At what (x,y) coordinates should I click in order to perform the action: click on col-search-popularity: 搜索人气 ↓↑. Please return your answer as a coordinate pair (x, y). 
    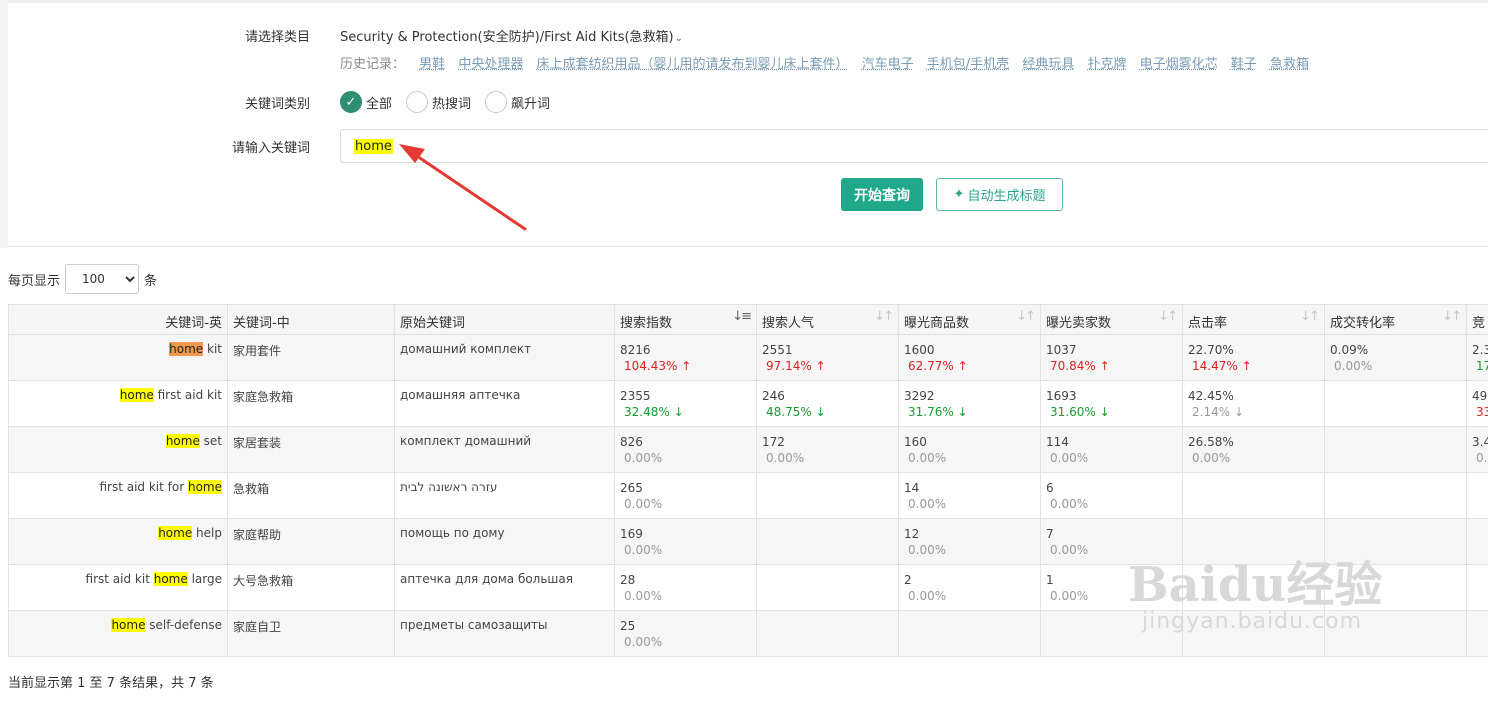
    Looking at the image, I should click on (827, 319).